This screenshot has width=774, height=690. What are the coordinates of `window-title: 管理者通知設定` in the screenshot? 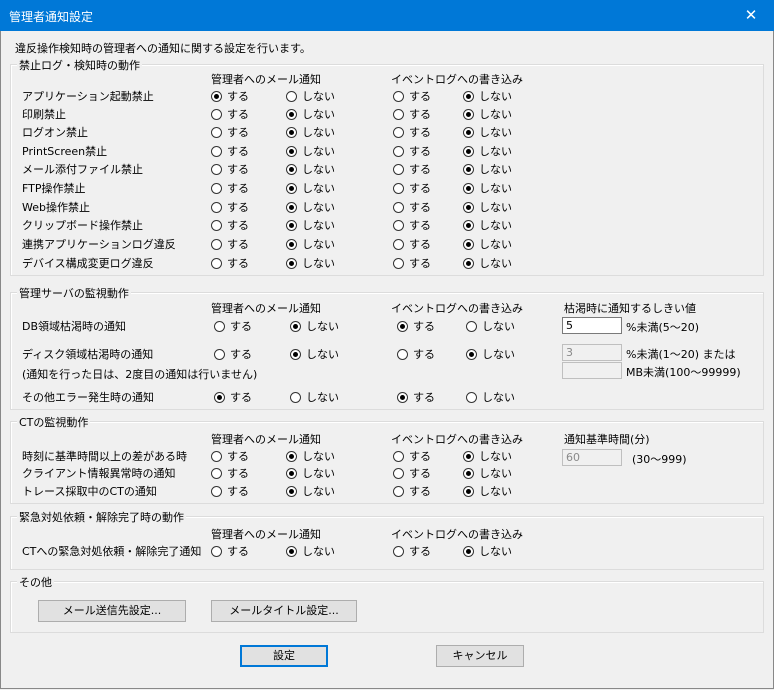 It's located at (51, 17).